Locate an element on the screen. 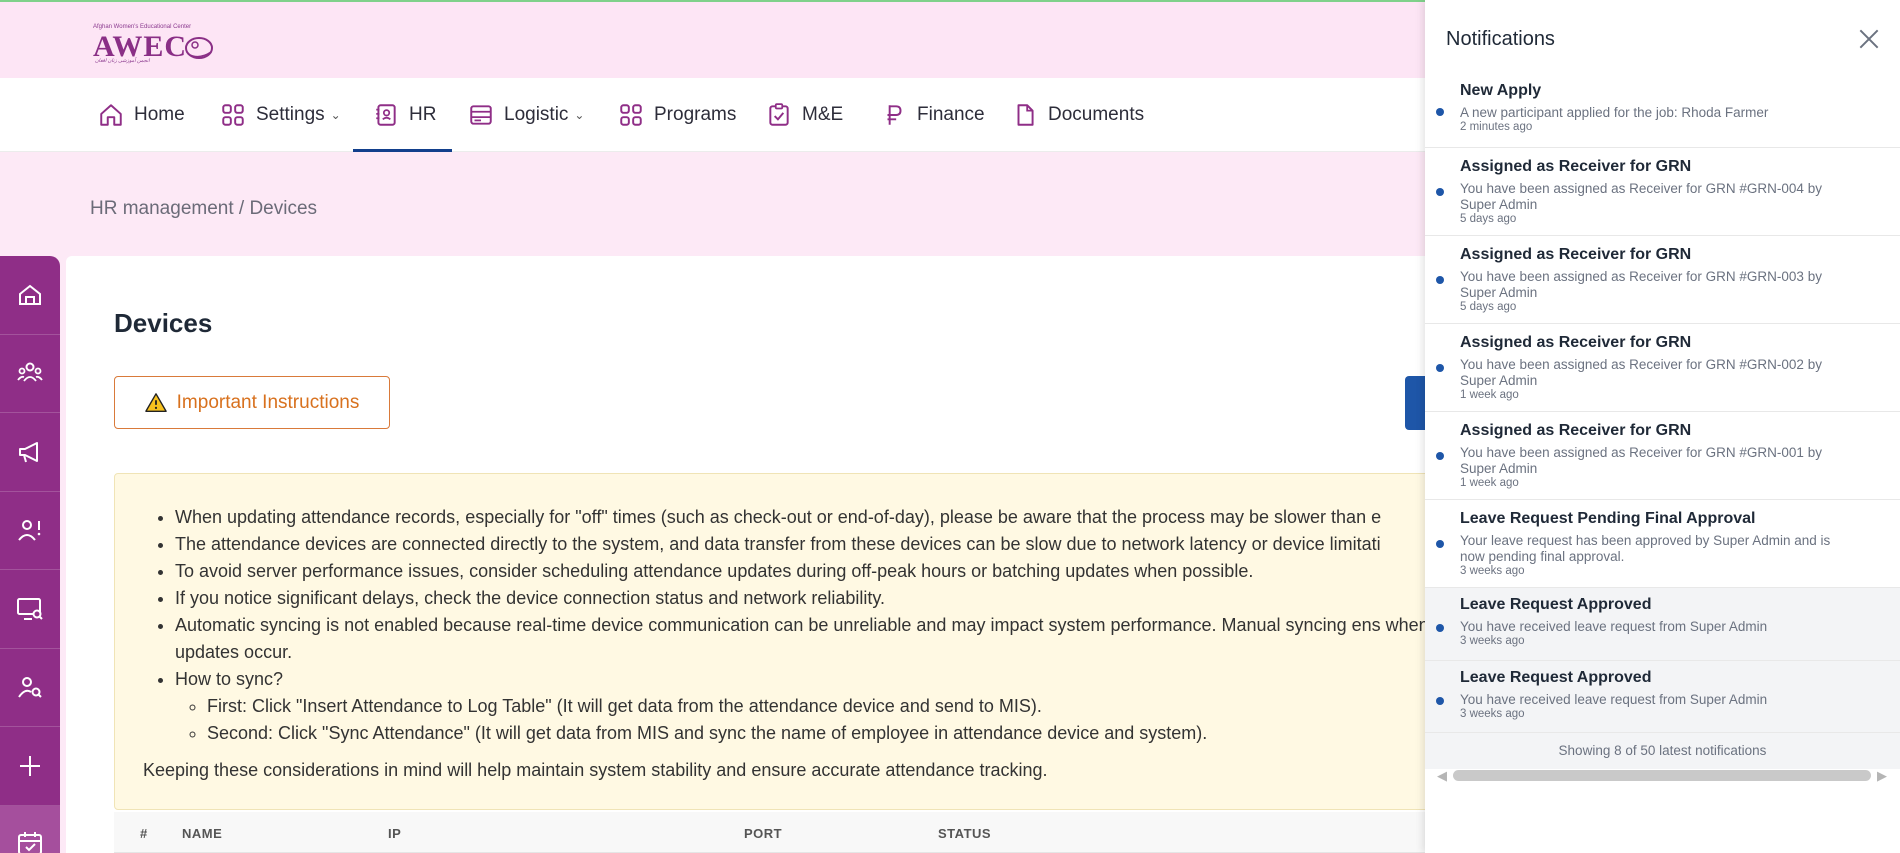 The height and width of the screenshot is (853, 1900). devices-table-header: # NAME IP PORT STATUS is located at coordinates (774, 832).